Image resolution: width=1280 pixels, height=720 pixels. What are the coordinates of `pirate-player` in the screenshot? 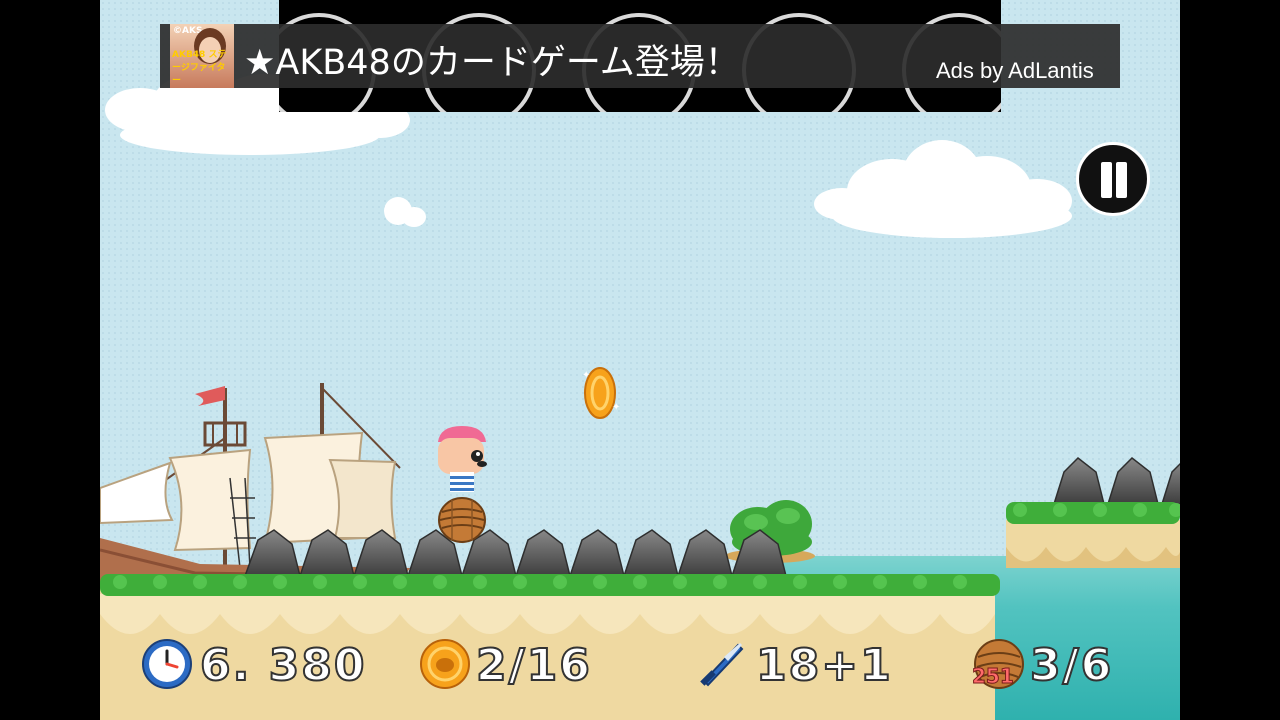 It's located at (462, 484).